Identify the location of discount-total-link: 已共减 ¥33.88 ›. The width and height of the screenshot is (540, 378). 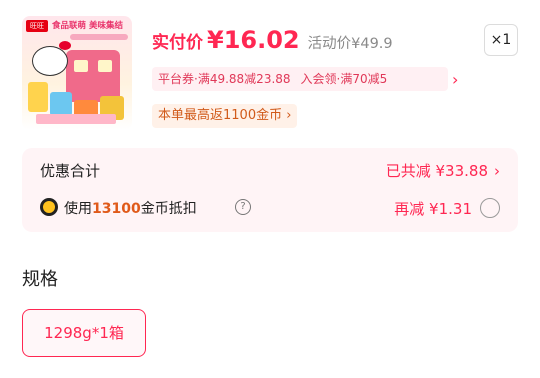
(443, 170).